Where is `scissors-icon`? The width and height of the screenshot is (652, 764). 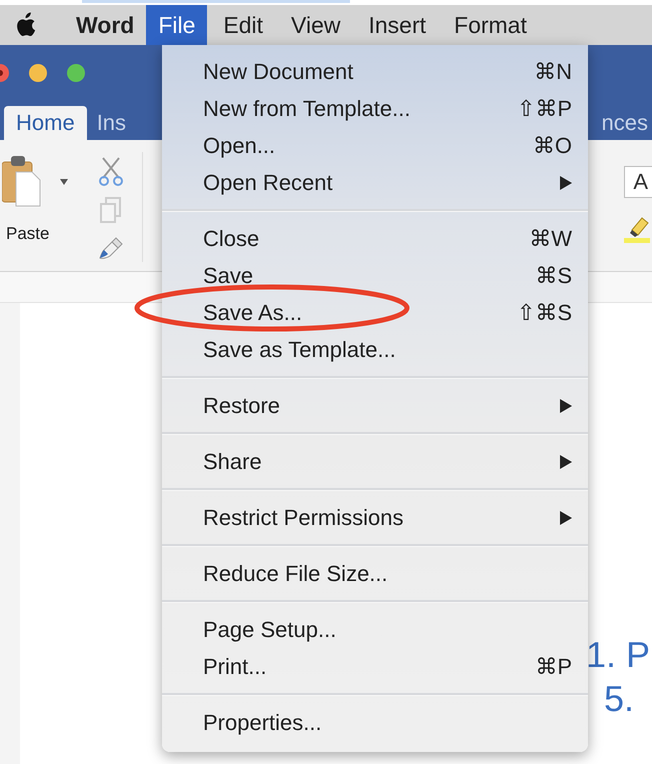
scissors-icon is located at coordinates (111, 171).